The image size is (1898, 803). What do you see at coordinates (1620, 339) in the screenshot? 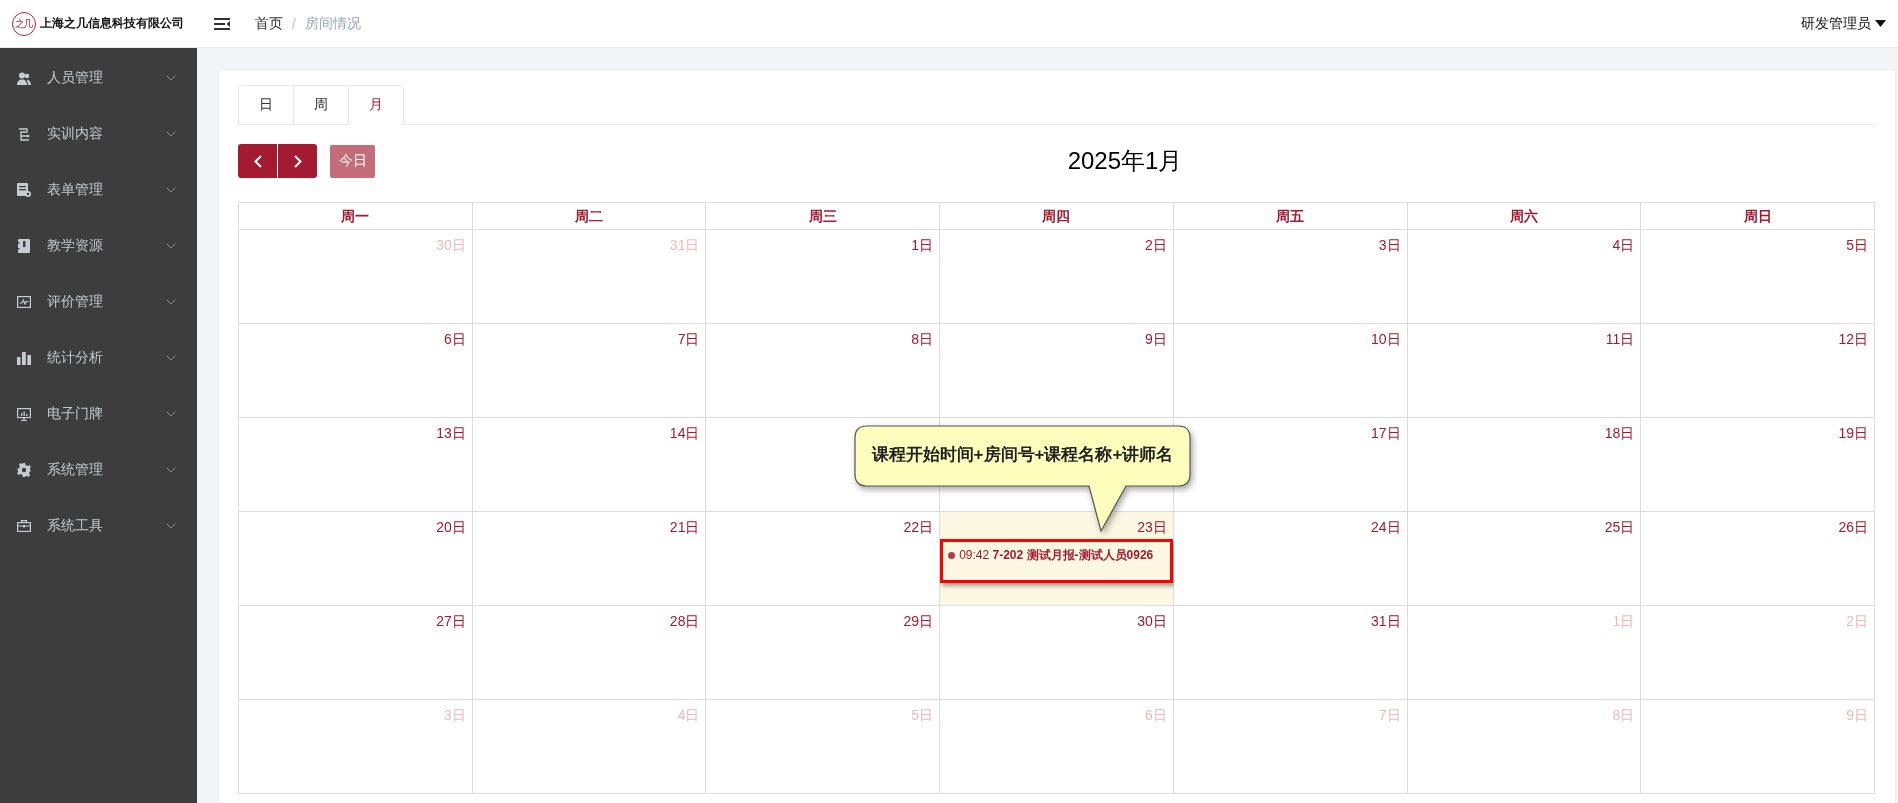
I see `date-label: 11日` at bounding box center [1620, 339].